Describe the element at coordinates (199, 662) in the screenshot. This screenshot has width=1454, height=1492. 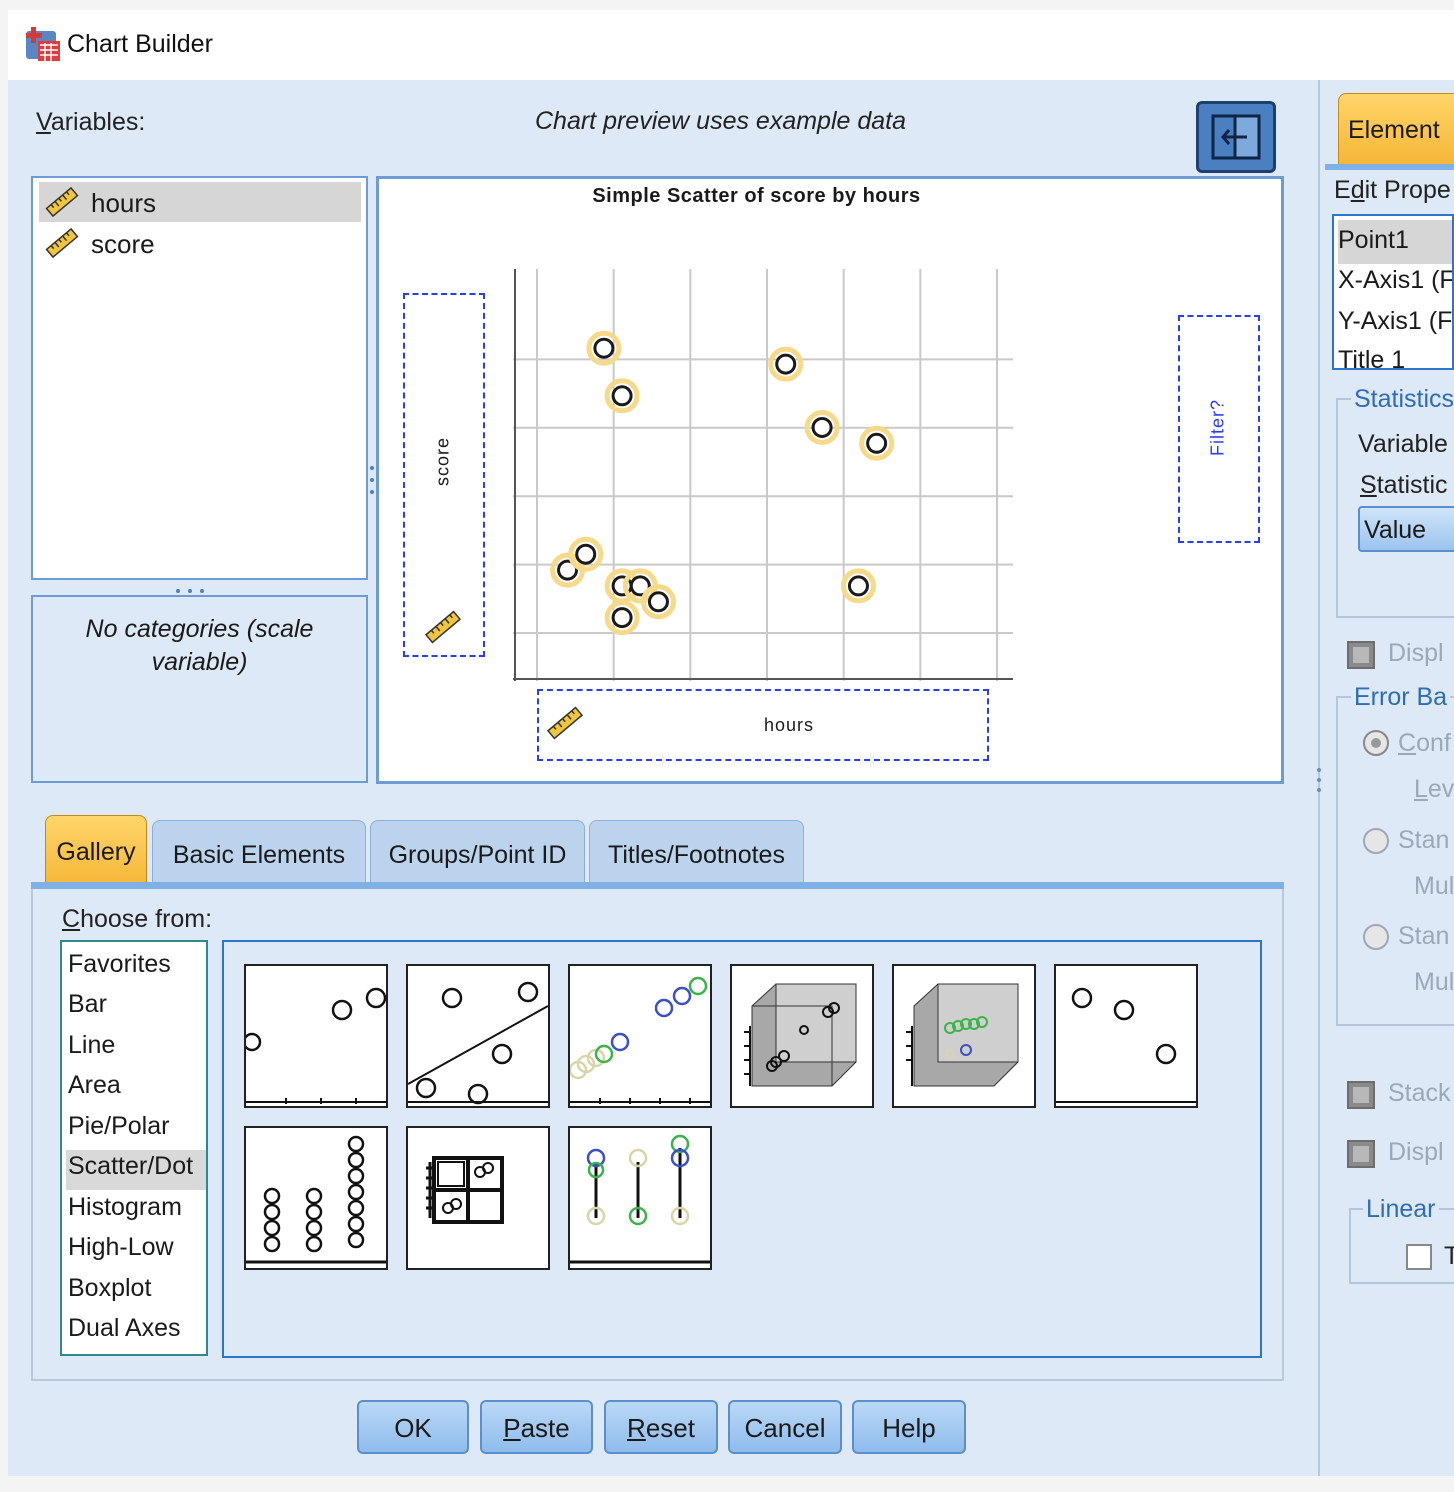
I see `note-line-2: variable)` at that location.